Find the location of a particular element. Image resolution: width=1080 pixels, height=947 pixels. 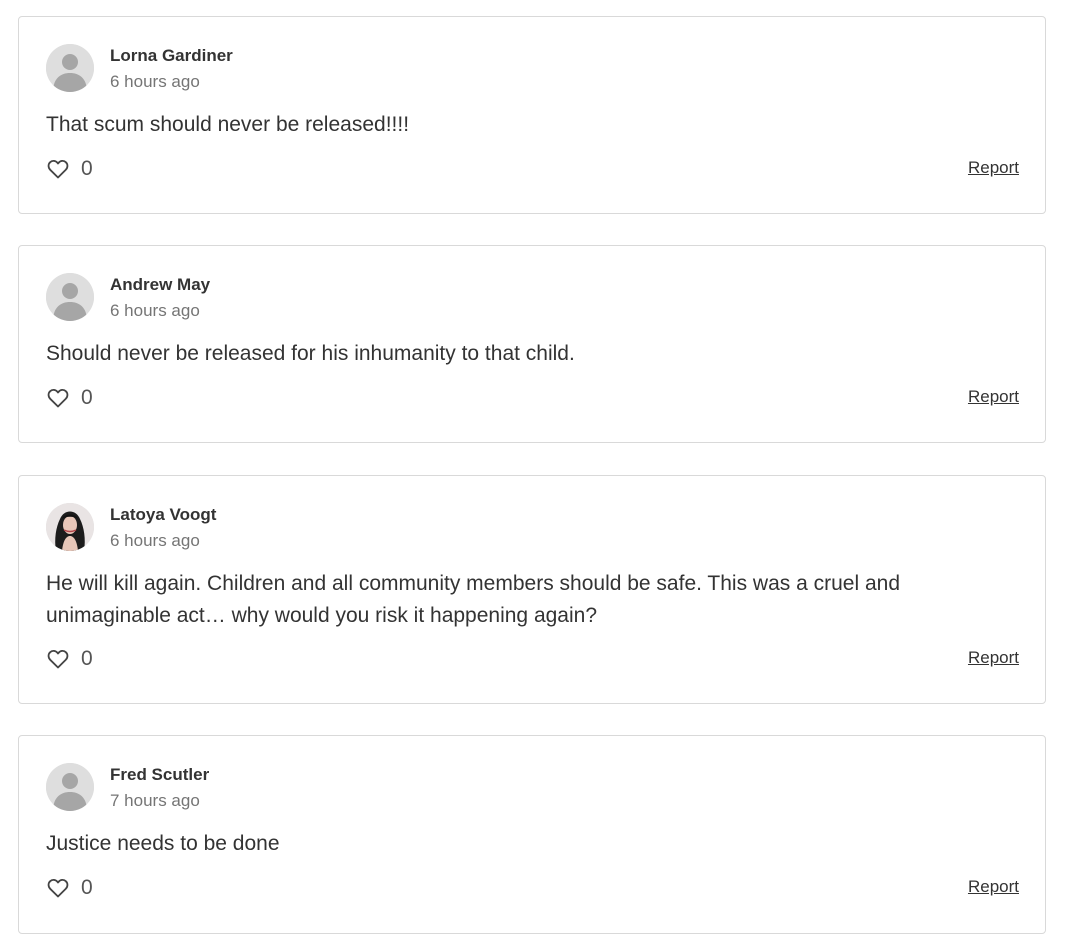

comment-text: Justice needs to be done is located at coordinates (163, 843).